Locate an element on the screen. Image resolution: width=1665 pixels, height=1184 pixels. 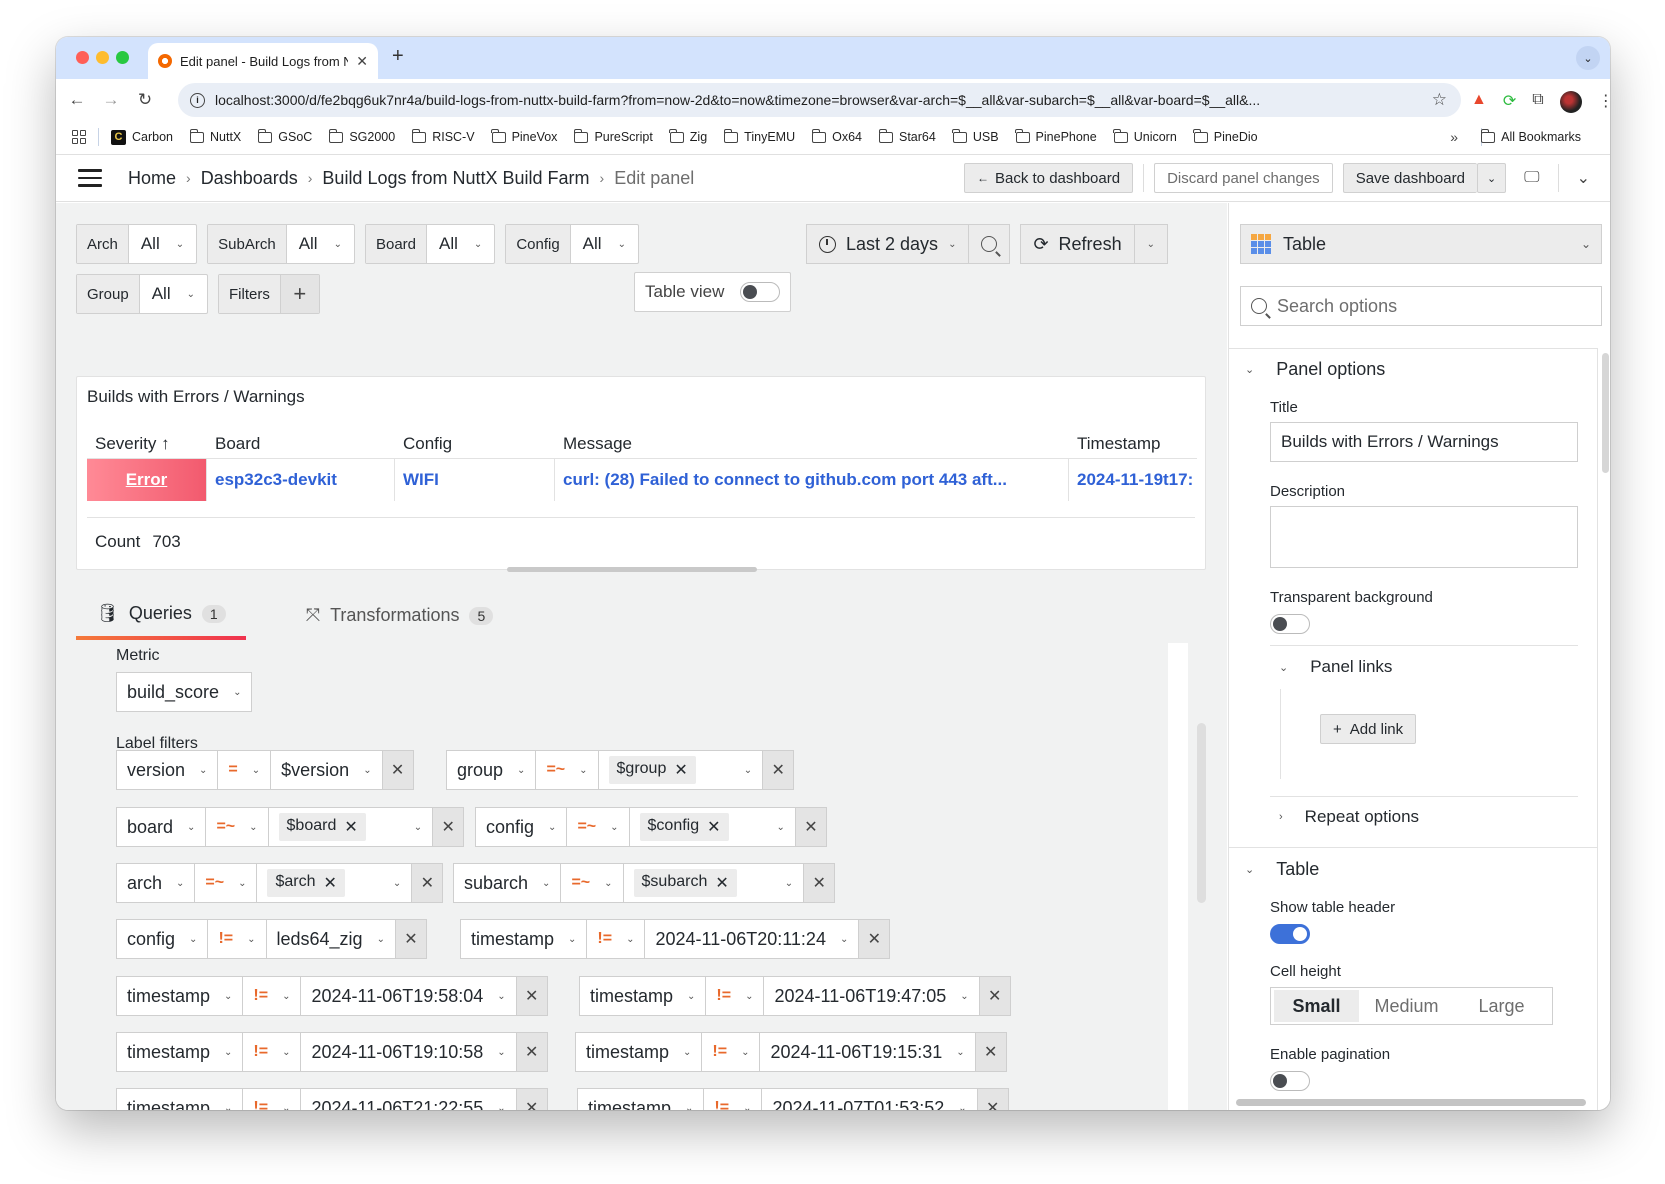
filter-value-select: 2024-11-06T21:22:55 ⌄ is located at coordinates (409, 1099).